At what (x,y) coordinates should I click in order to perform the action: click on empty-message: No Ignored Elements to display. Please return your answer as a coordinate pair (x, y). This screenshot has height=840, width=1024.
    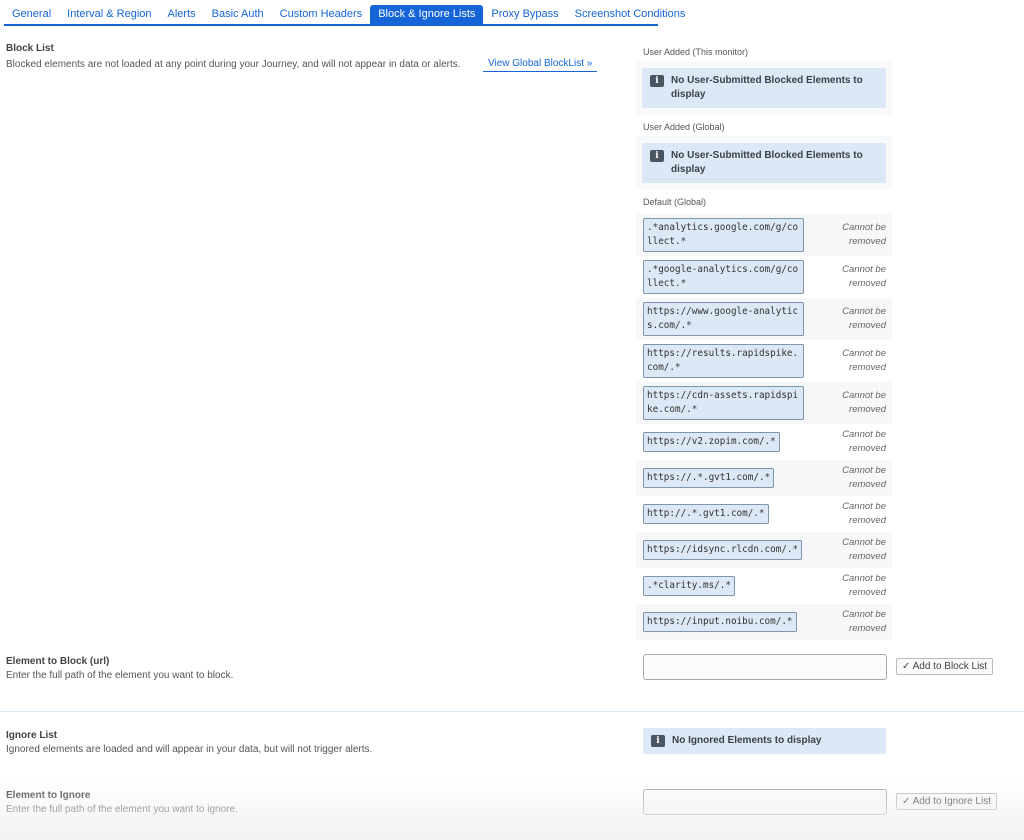
    Looking at the image, I should click on (747, 740).